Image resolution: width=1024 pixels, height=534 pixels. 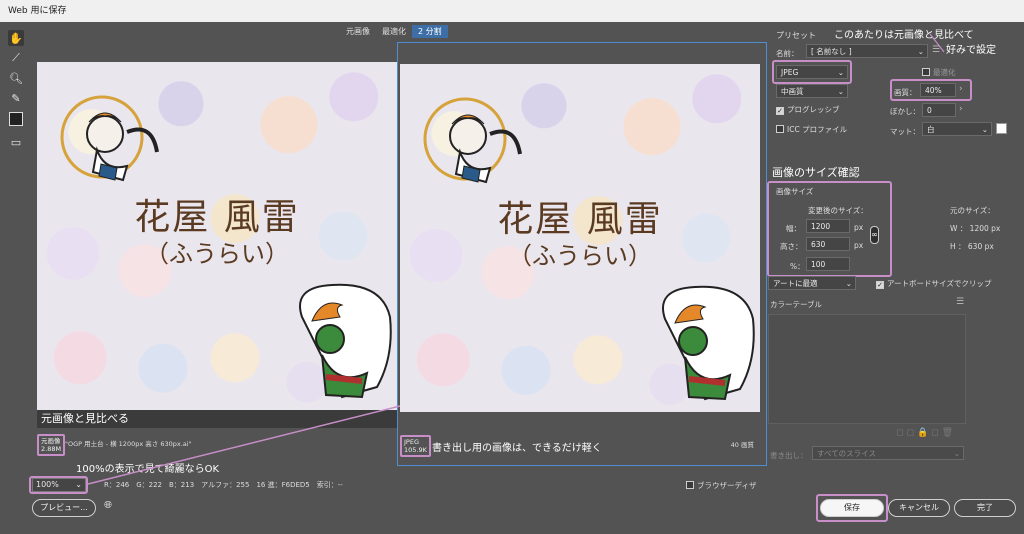 I want to click on annotation-zoom-note: 100%の表示で見て綺麗ならOK, so click(x=148, y=469).